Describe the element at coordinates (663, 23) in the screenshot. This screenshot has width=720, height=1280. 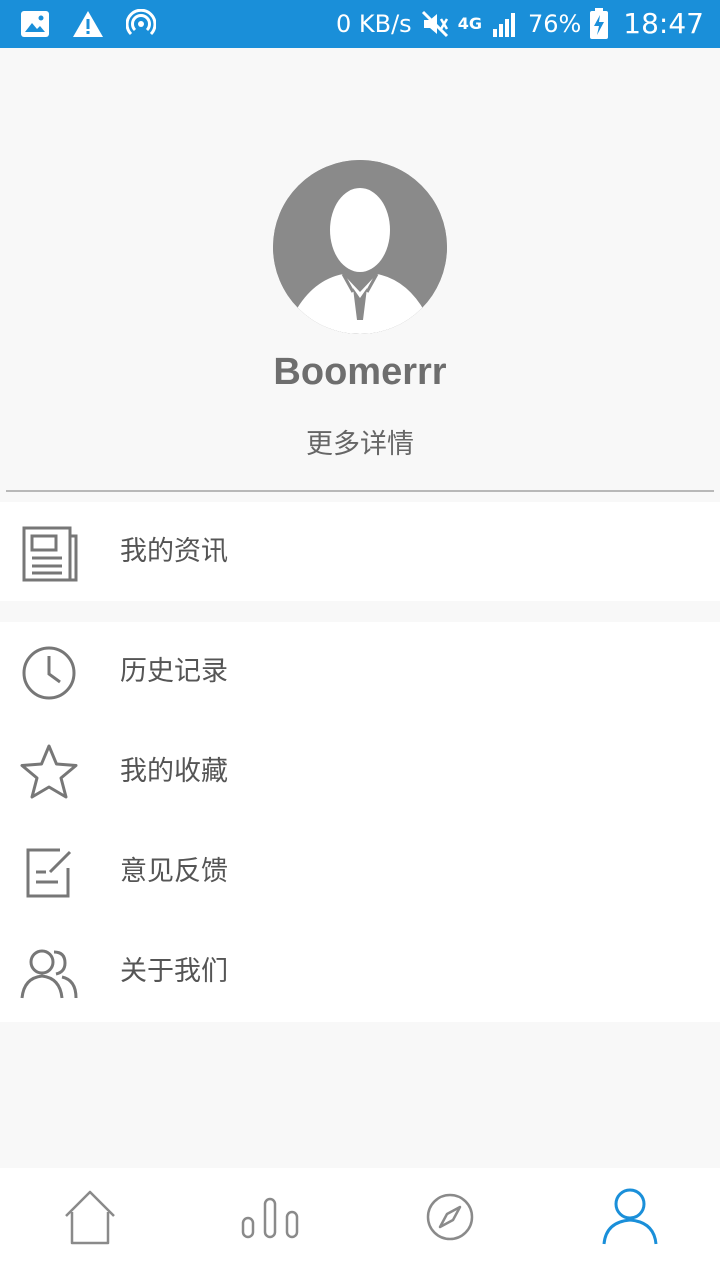
I see `clock-time: 18:47` at that location.